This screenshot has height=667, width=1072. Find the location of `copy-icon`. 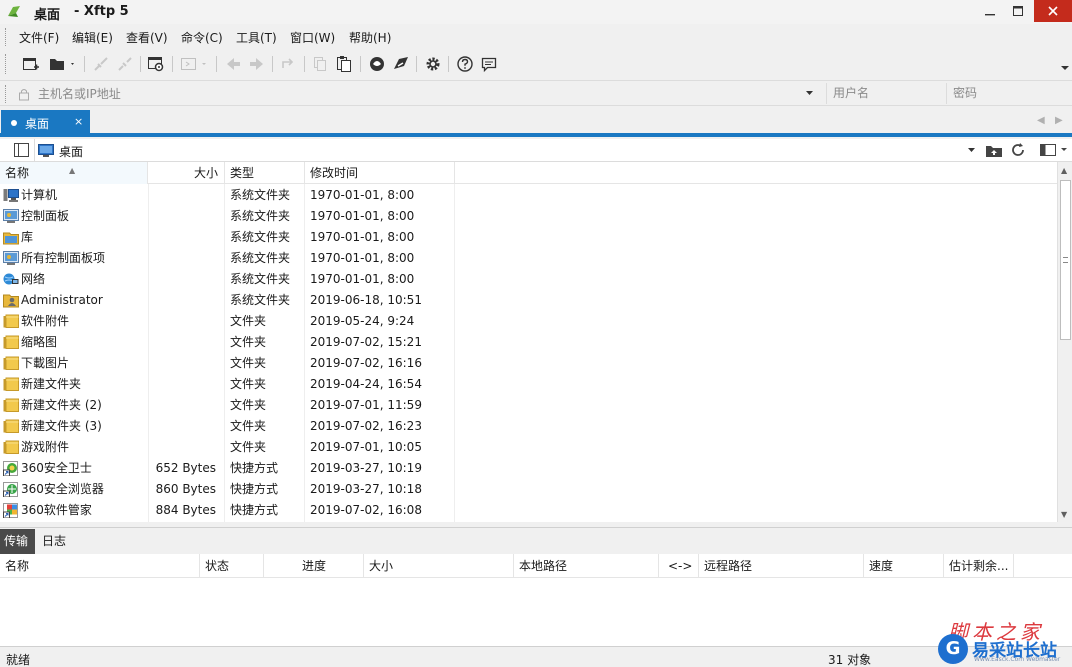

copy-icon is located at coordinates (320, 64).